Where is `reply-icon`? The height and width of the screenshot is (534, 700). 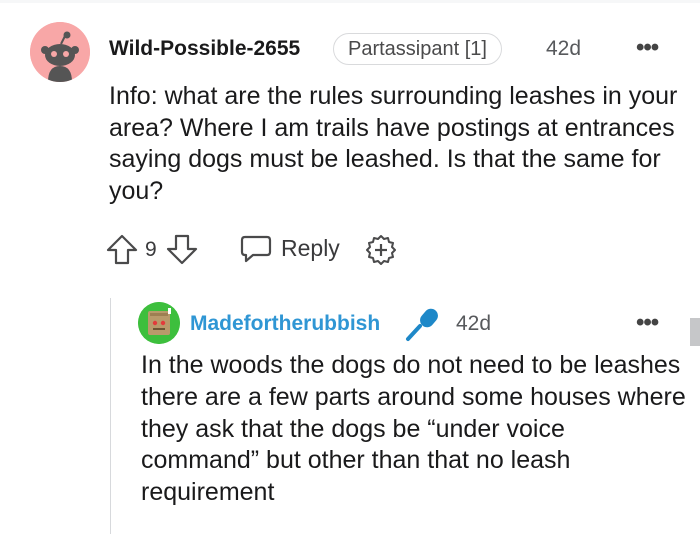 reply-icon is located at coordinates (256, 251).